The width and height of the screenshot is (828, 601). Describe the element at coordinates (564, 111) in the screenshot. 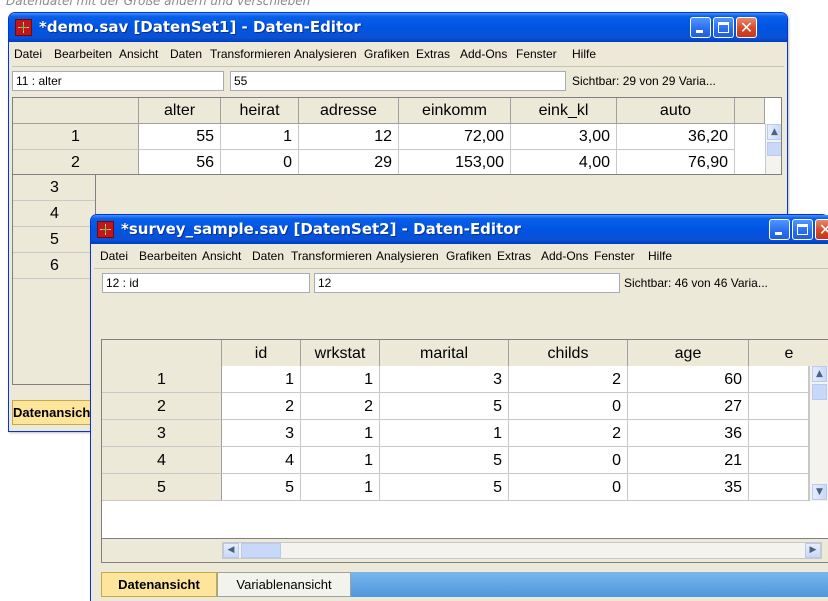

I see `column-header: eink_kl` at that location.